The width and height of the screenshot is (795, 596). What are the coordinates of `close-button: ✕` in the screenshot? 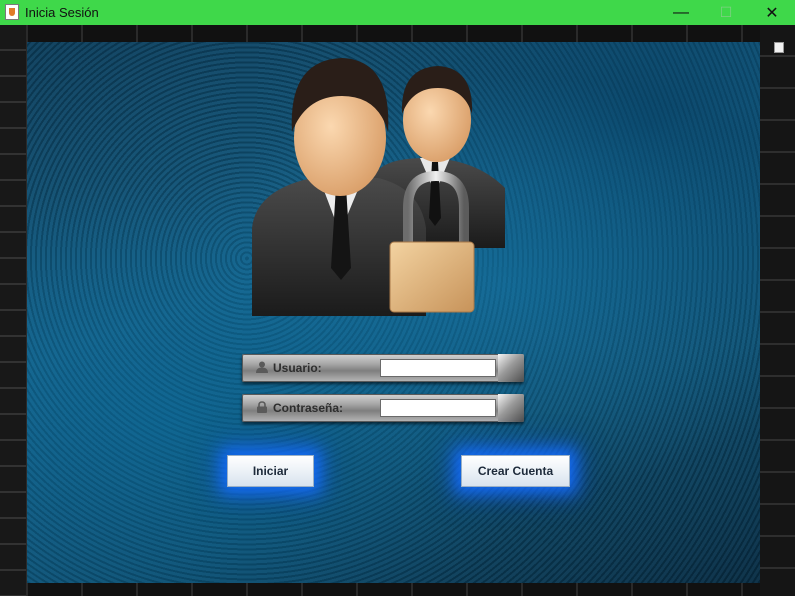 It's located at (772, 12).